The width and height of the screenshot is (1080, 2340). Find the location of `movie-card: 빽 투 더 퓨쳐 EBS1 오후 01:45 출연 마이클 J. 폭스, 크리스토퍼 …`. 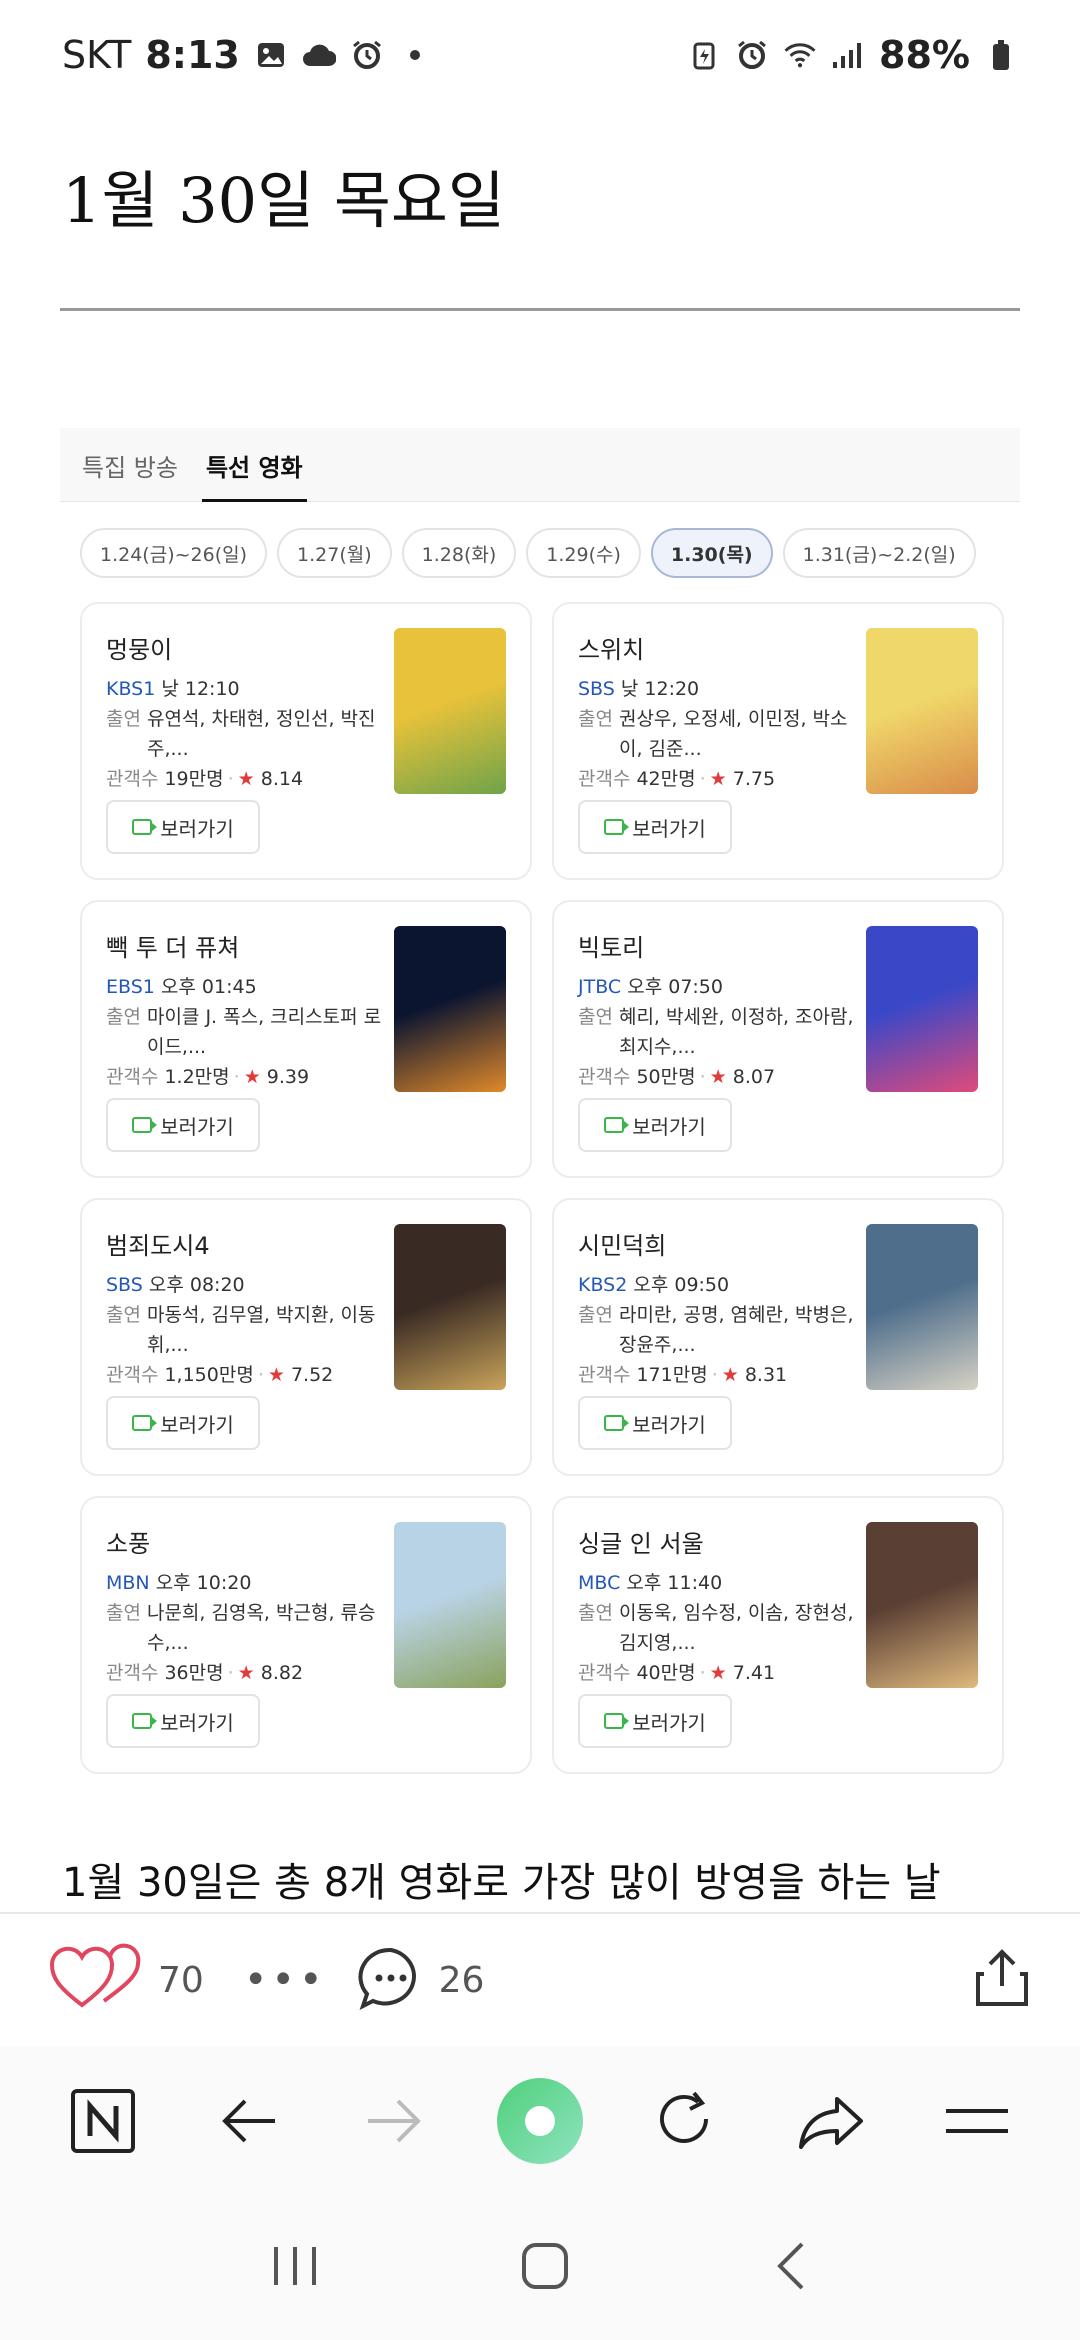

movie-card: 빽 투 더 퓨쳐 EBS1 오후 01:45 출연 마이클 J. 폭스, 크리스토퍼 … is located at coordinates (306, 1039).